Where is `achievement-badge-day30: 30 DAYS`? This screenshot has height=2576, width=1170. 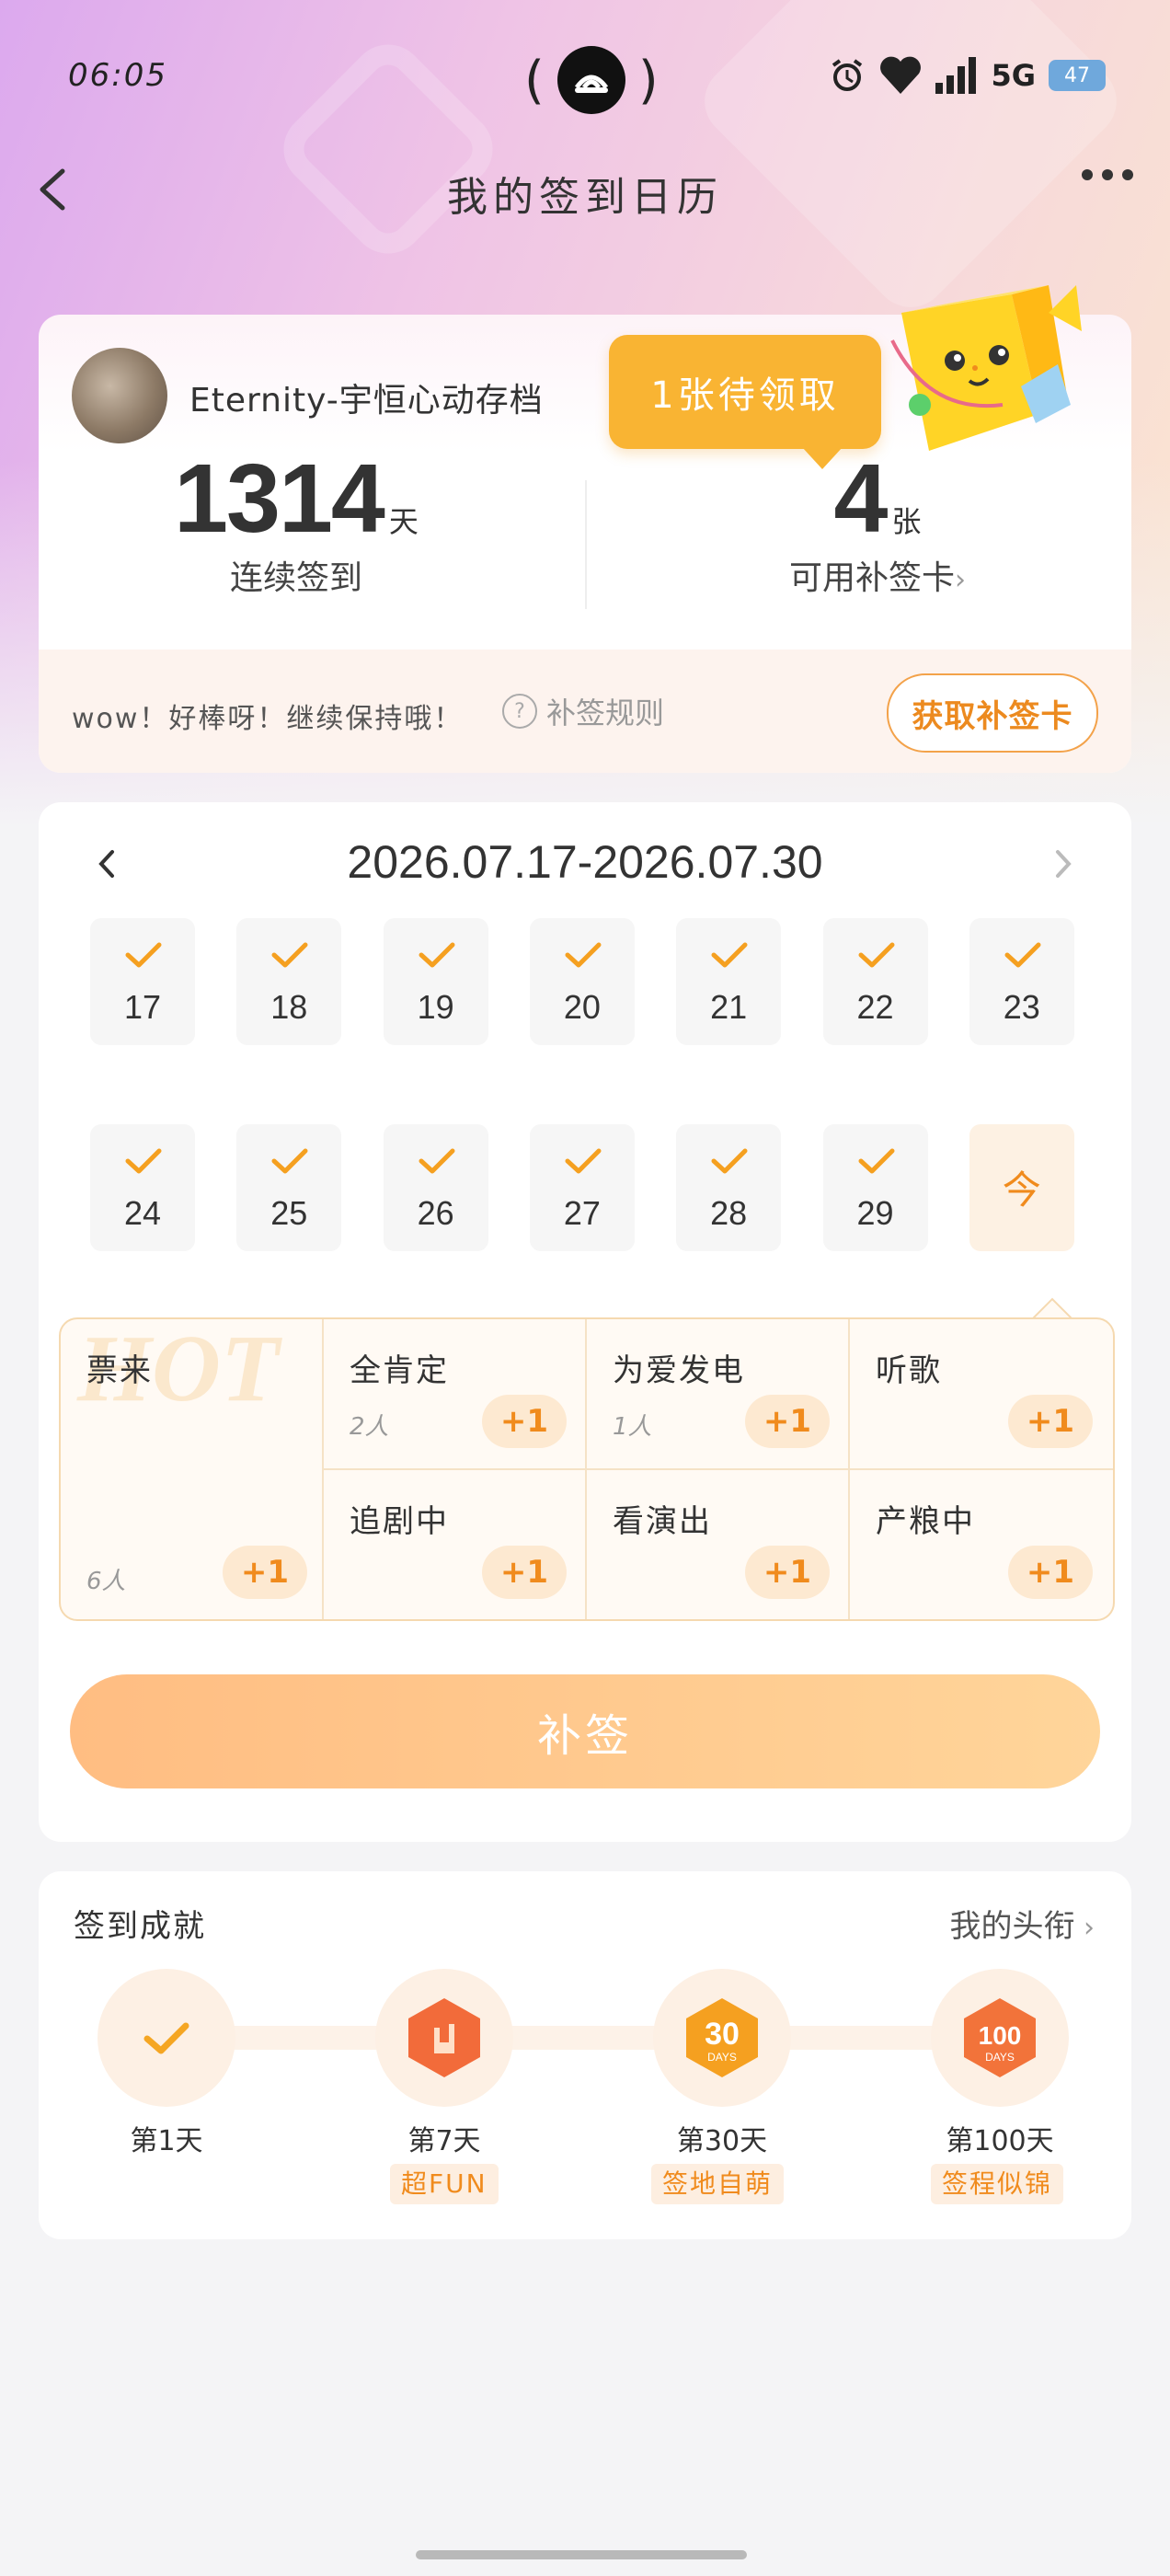 achievement-badge-day30: 30 DAYS is located at coordinates (722, 2038).